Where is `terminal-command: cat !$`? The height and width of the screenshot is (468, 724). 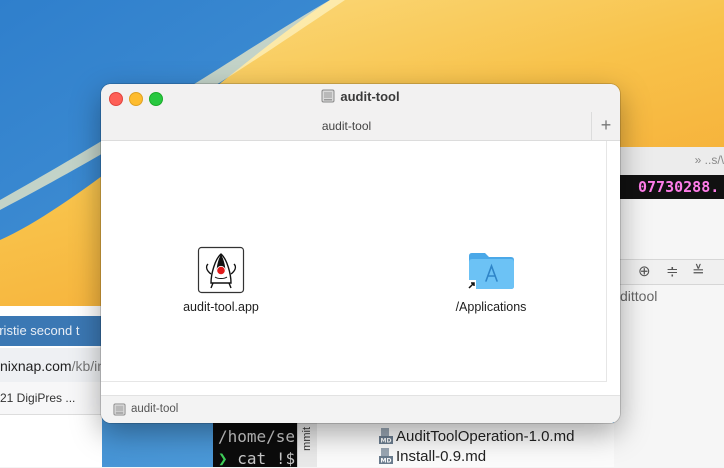 terminal-command: cat !$ is located at coordinates (266, 458).